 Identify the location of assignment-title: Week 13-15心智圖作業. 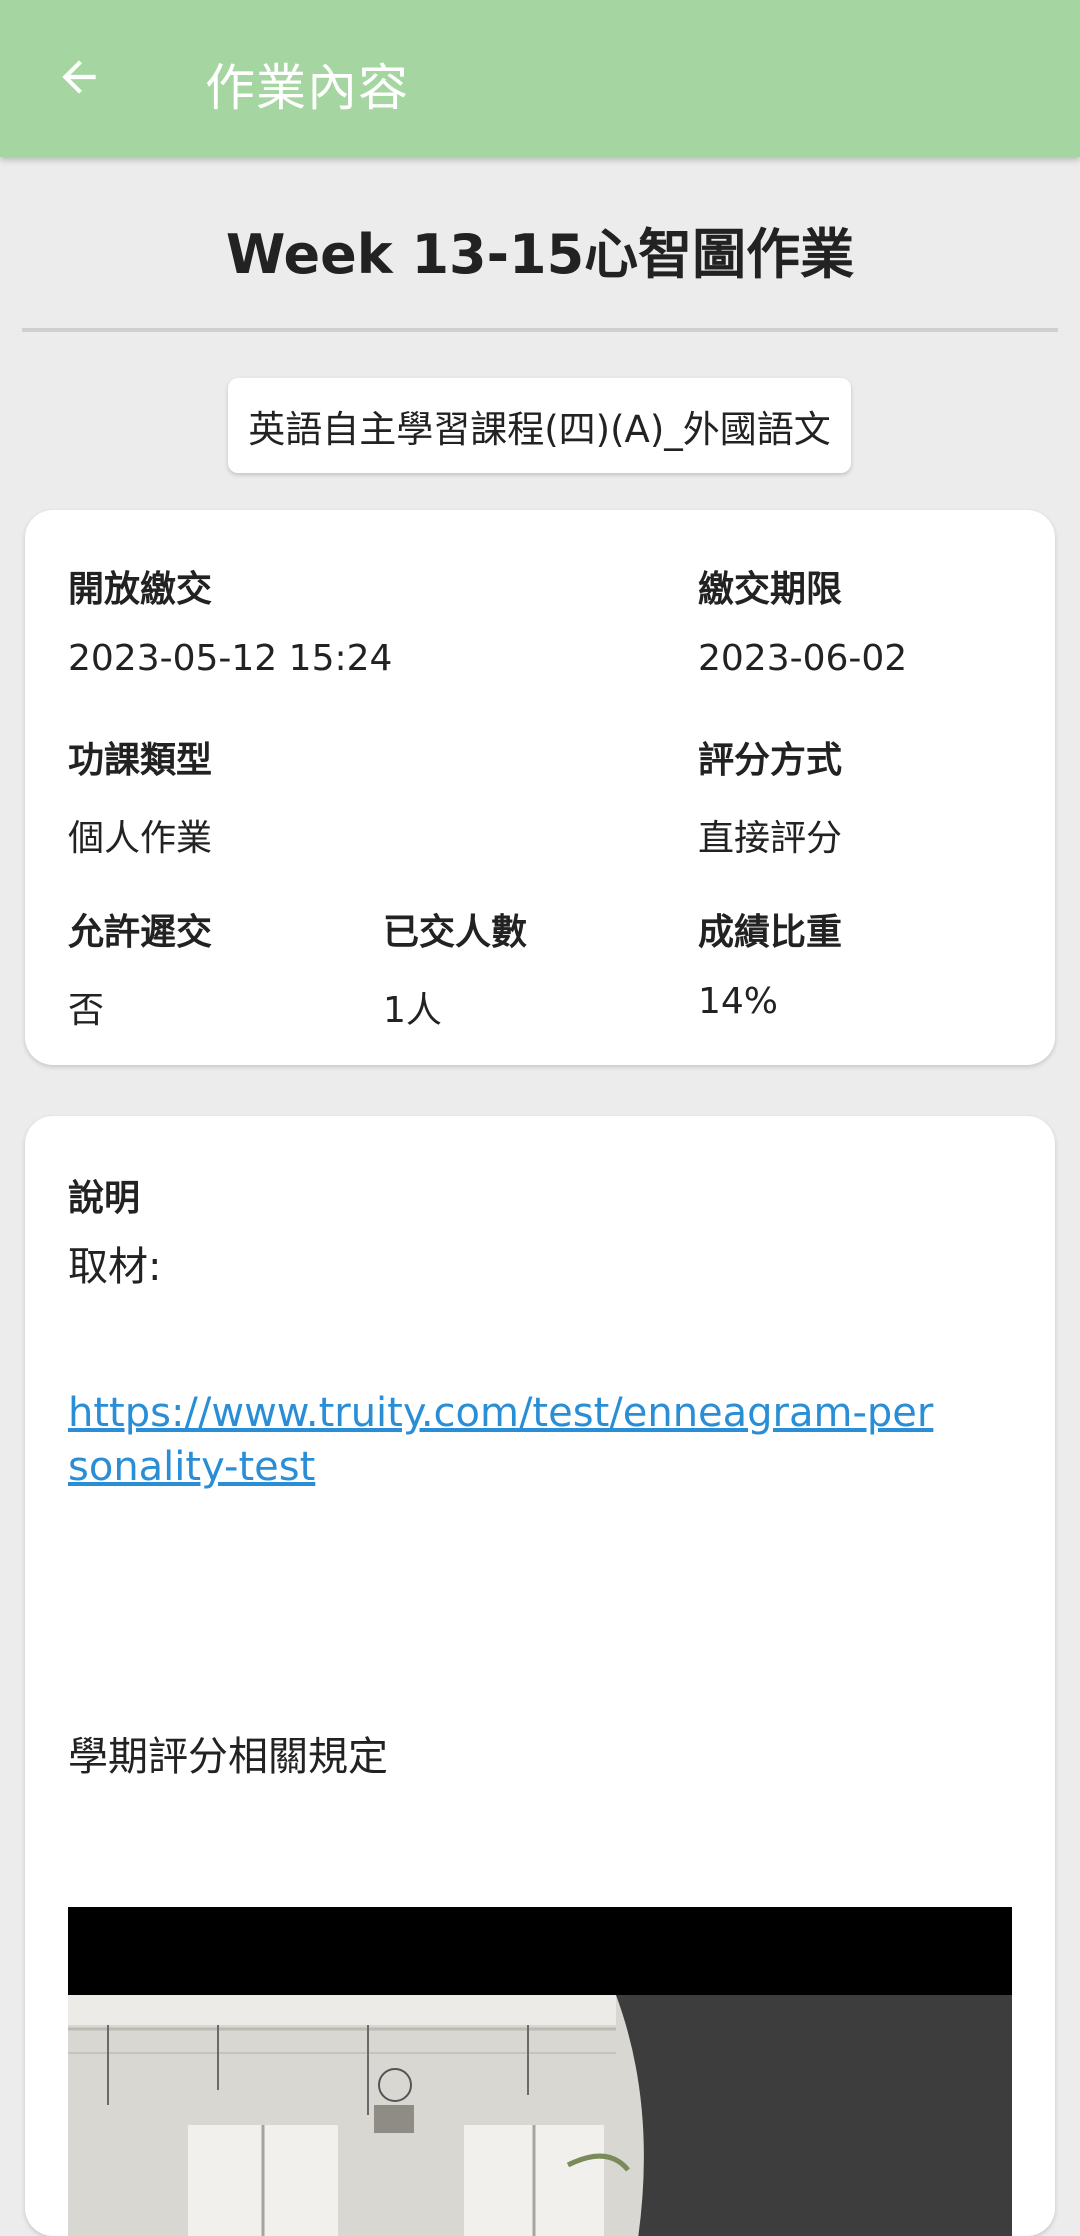
(540, 254).